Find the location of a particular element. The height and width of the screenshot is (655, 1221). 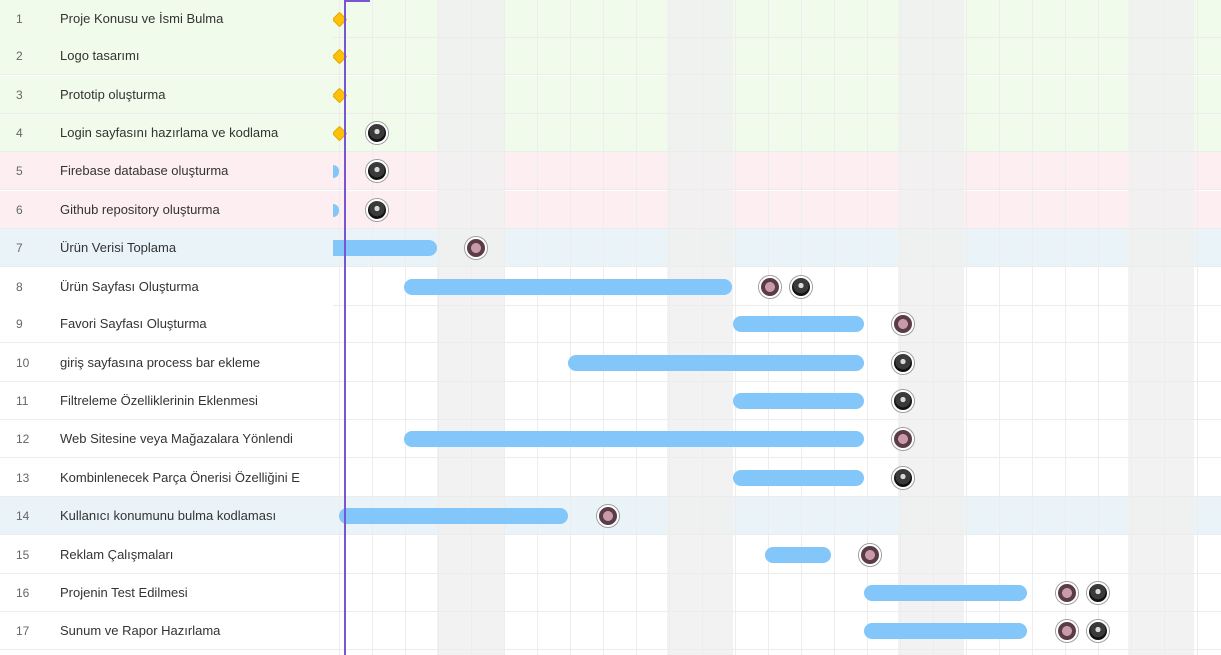

task-name: Proje Konusu ve İsmi Bulma is located at coordinates (189, 18).